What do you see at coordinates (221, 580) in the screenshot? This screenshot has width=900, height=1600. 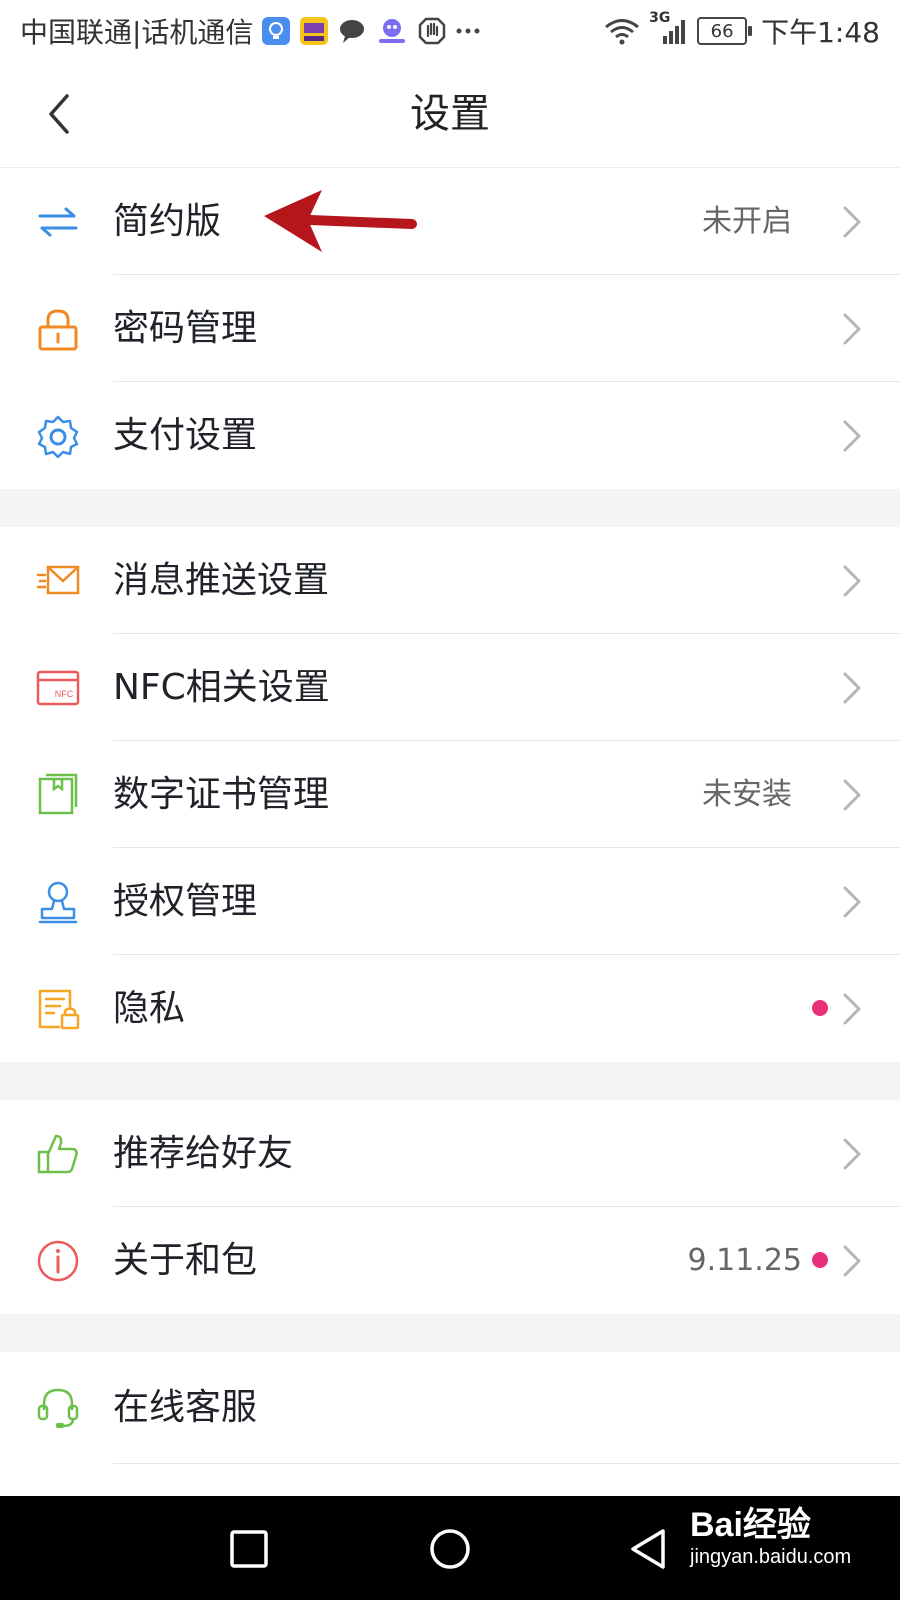 I see `row-label: 消息推送设置` at bounding box center [221, 580].